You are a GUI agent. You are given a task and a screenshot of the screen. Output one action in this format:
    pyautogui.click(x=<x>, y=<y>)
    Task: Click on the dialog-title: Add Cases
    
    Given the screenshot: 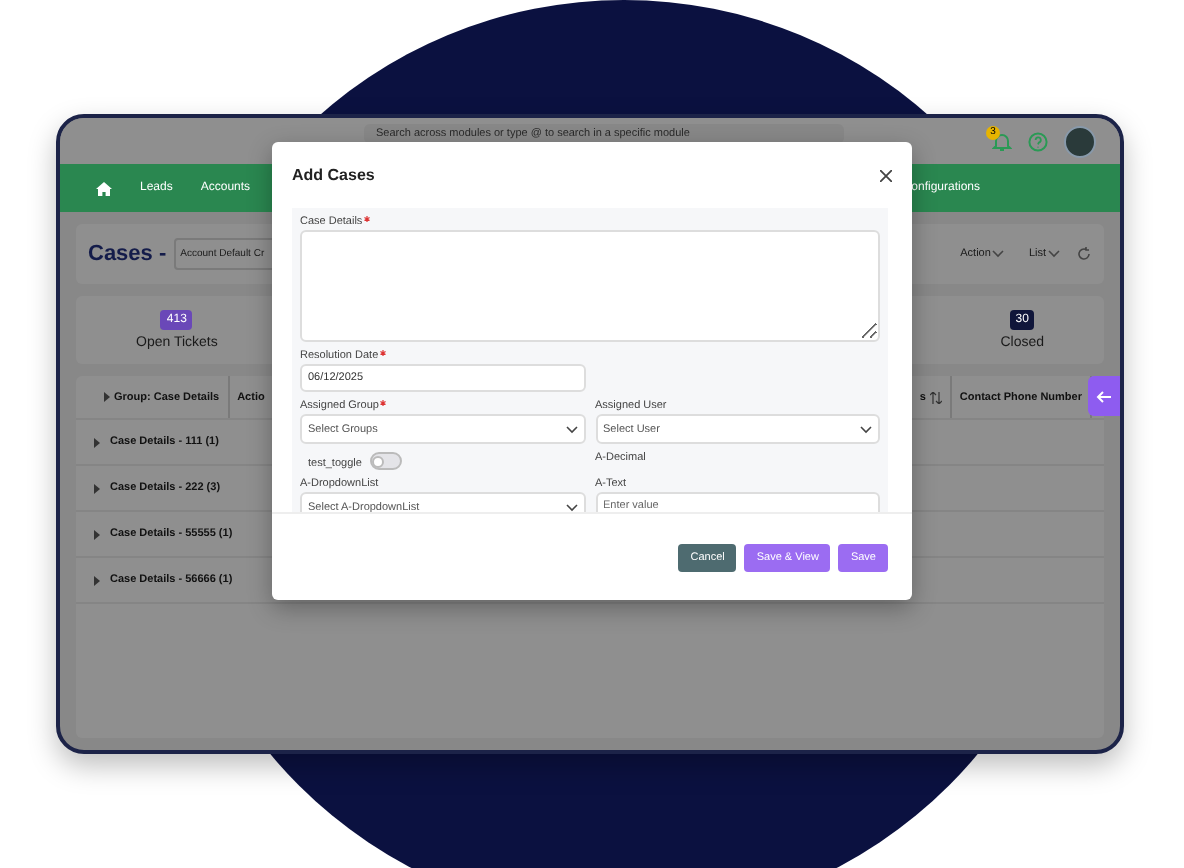 What is the action you would take?
    pyautogui.click(x=333, y=175)
    